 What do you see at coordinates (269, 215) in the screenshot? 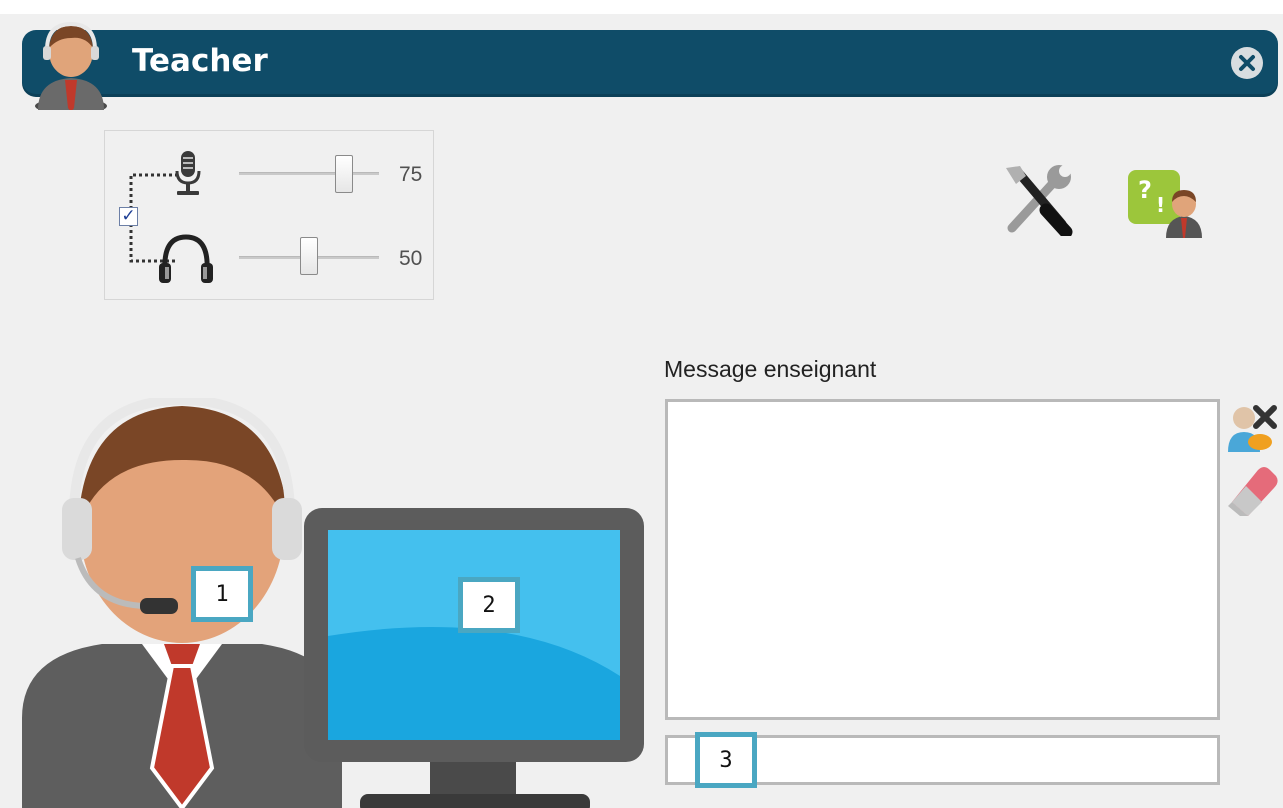
I see `audio-settings-panel: ✓ 75 50` at bounding box center [269, 215].